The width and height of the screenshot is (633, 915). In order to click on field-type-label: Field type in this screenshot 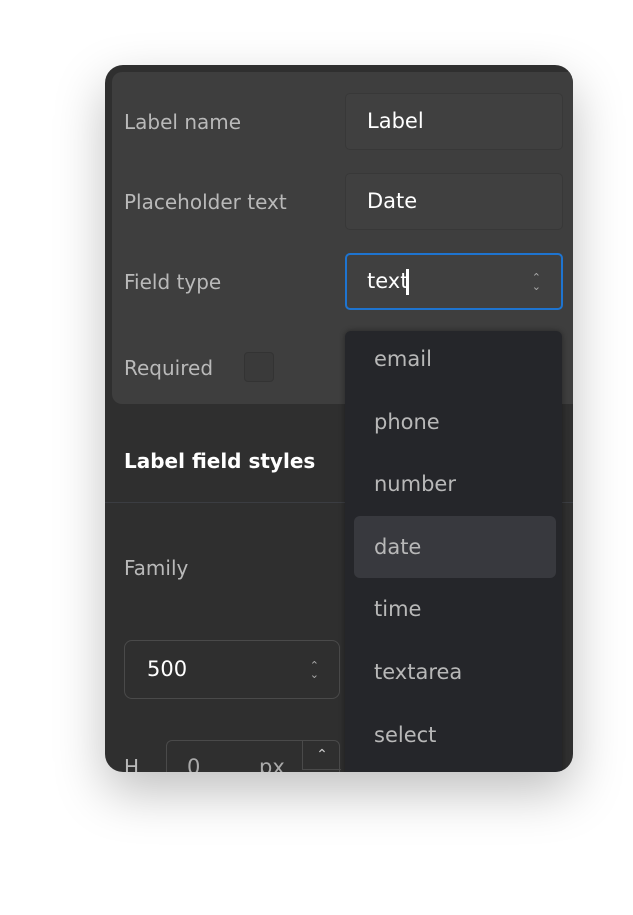, I will do `click(173, 282)`.